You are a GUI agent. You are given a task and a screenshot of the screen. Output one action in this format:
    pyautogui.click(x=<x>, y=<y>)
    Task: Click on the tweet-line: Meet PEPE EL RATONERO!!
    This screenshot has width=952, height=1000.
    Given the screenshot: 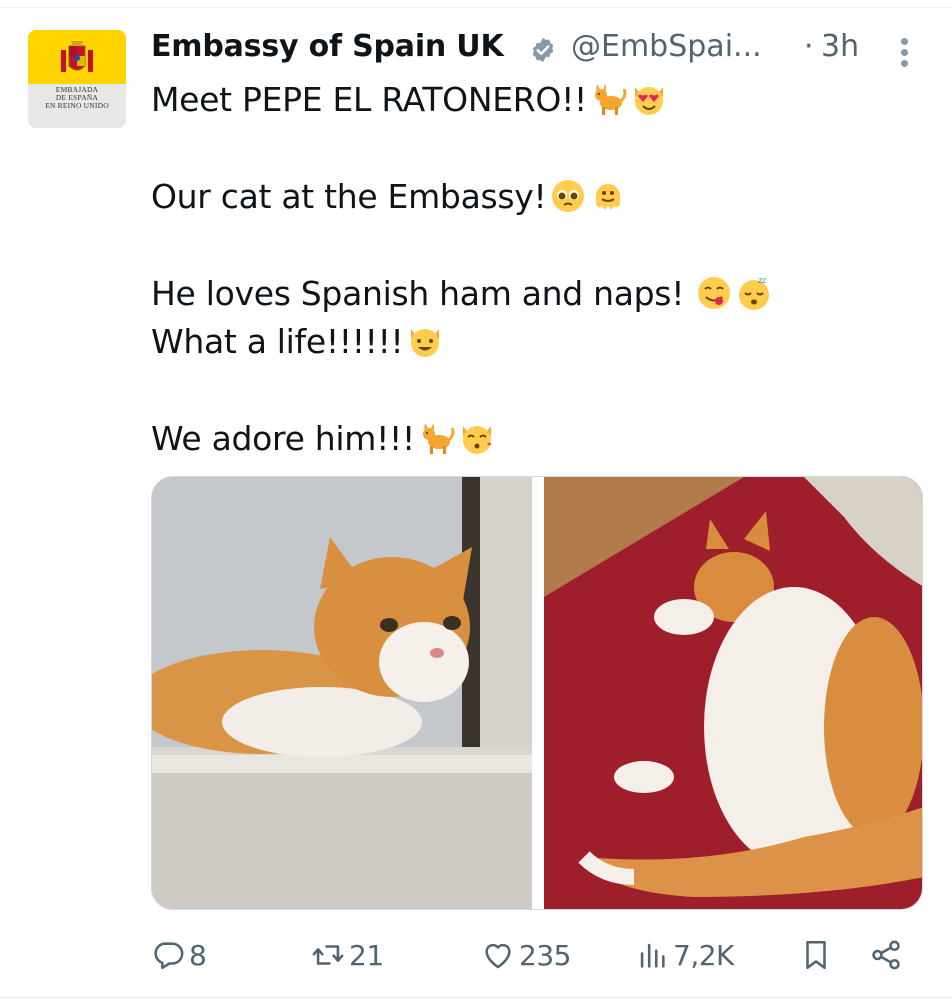 What is the action you would take?
    pyautogui.click(x=541, y=100)
    